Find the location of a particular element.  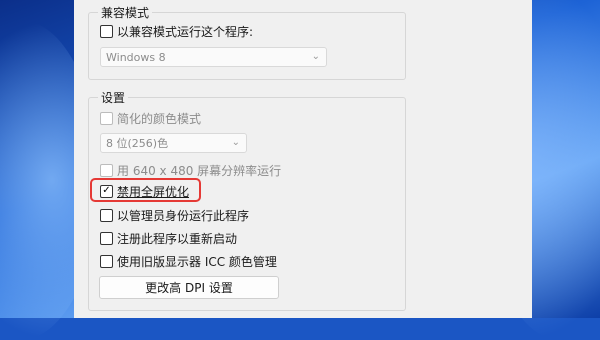

register-restart-checkbox-row: 注册此程序以重新启动 is located at coordinates (168, 238).